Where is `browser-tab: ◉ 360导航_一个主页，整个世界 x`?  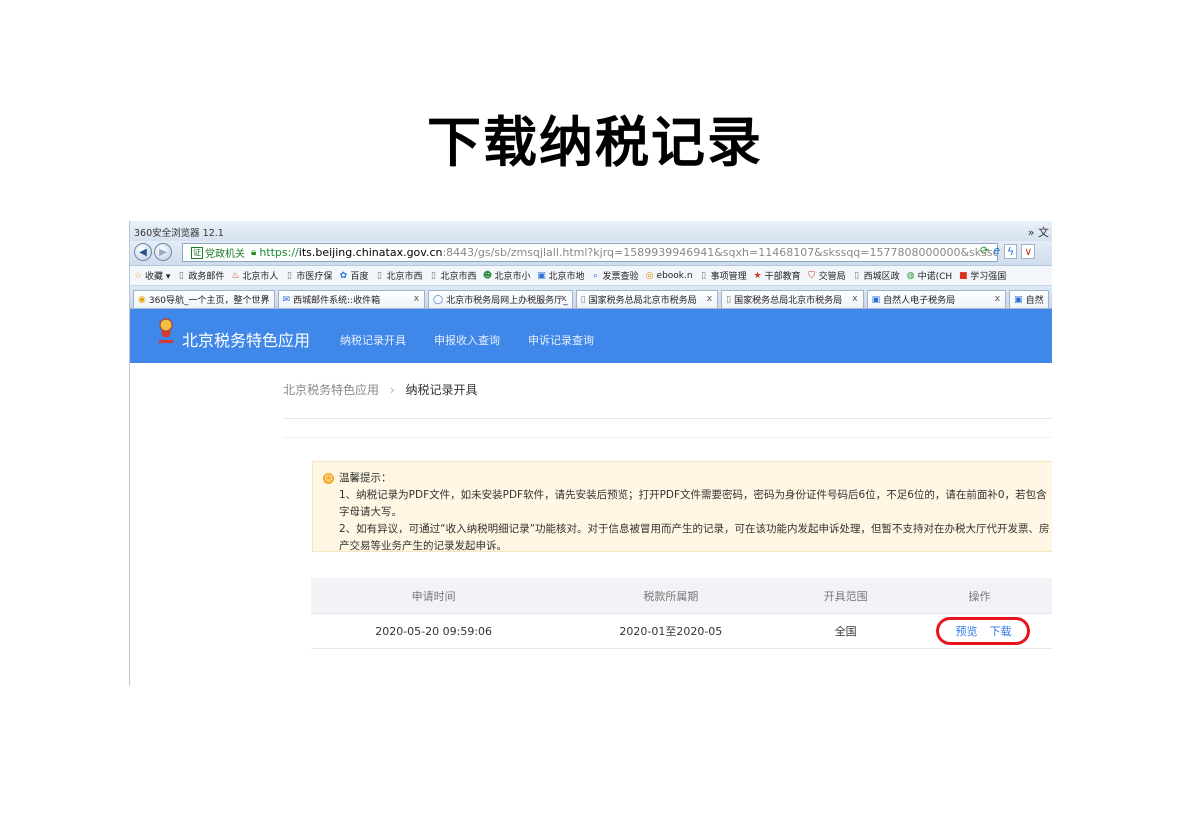
browser-tab: ◉ 360导航_一个主页，整个世界 x is located at coordinates (204, 299).